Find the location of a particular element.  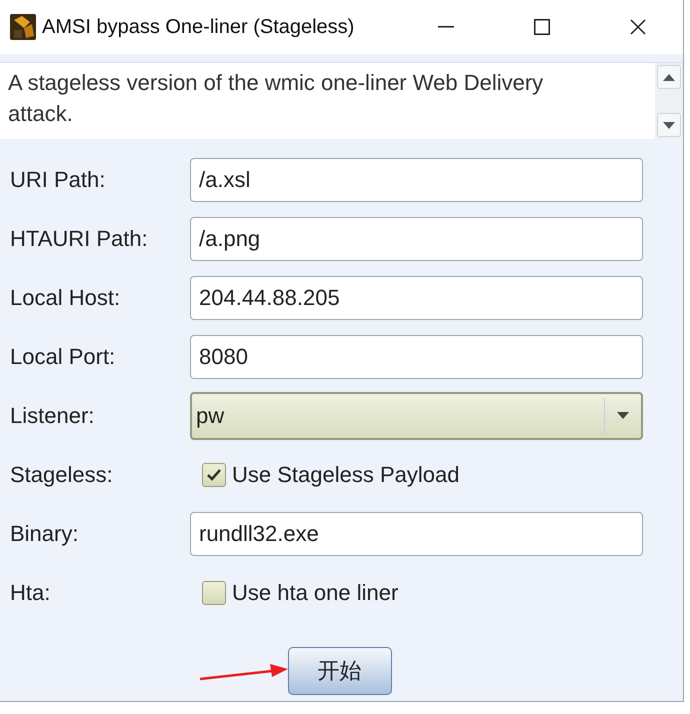

checkmark-icon is located at coordinates (214, 475).